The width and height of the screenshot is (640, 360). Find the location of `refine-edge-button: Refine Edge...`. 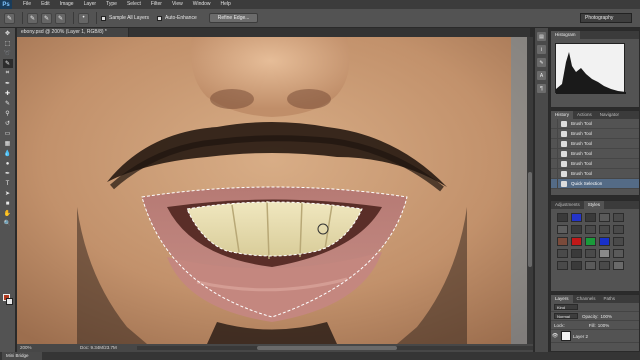

refine-edge-button: Refine Edge... is located at coordinates (233, 18).